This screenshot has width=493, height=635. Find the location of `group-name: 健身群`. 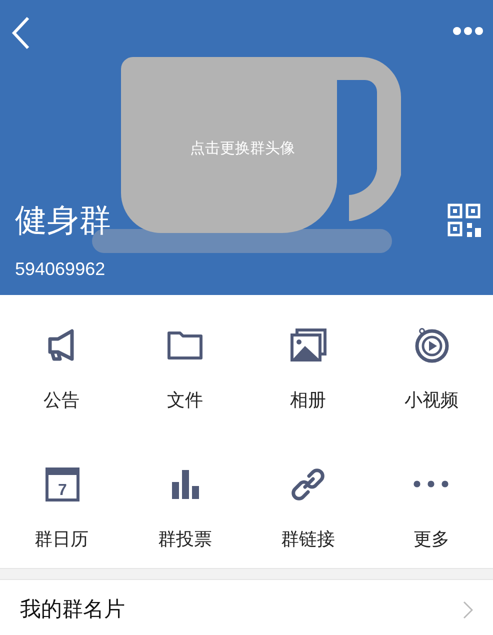

group-name: 健身群 is located at coordinates (63, 220).